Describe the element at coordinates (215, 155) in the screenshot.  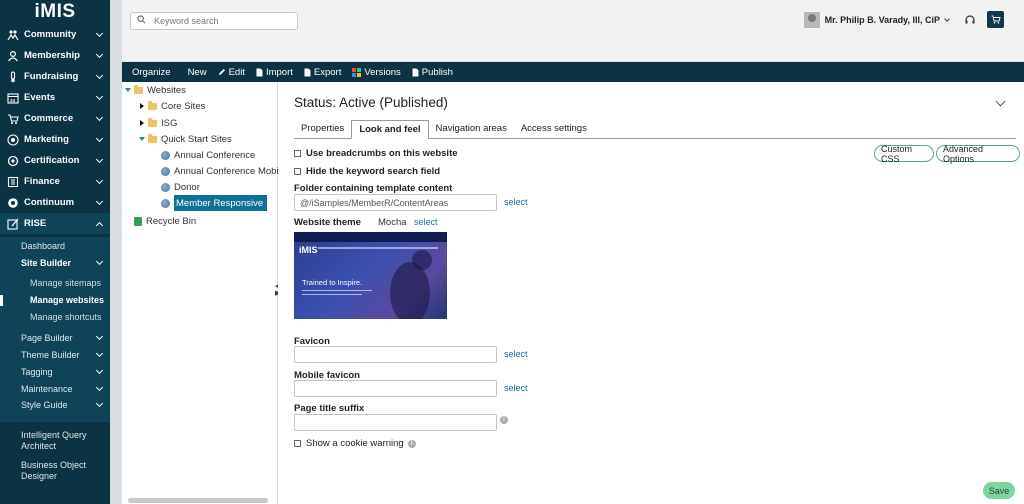
I see `tree-node-label: Annual Conference` at that location.